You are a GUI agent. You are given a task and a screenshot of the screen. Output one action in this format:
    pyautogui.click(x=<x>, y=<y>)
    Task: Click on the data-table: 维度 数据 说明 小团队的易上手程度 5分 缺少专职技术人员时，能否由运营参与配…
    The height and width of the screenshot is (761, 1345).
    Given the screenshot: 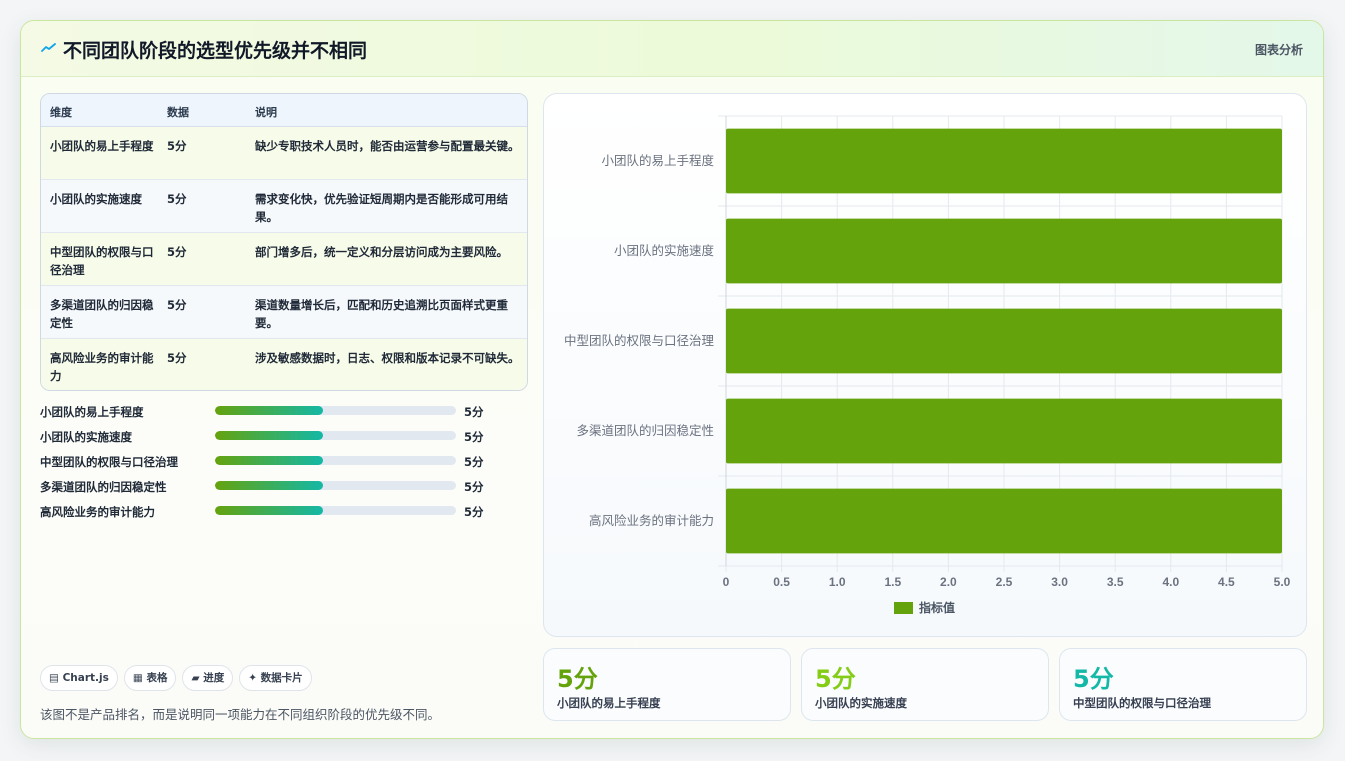 What is the action you would take?
    pyautogui.click(x=284, y=242)
    